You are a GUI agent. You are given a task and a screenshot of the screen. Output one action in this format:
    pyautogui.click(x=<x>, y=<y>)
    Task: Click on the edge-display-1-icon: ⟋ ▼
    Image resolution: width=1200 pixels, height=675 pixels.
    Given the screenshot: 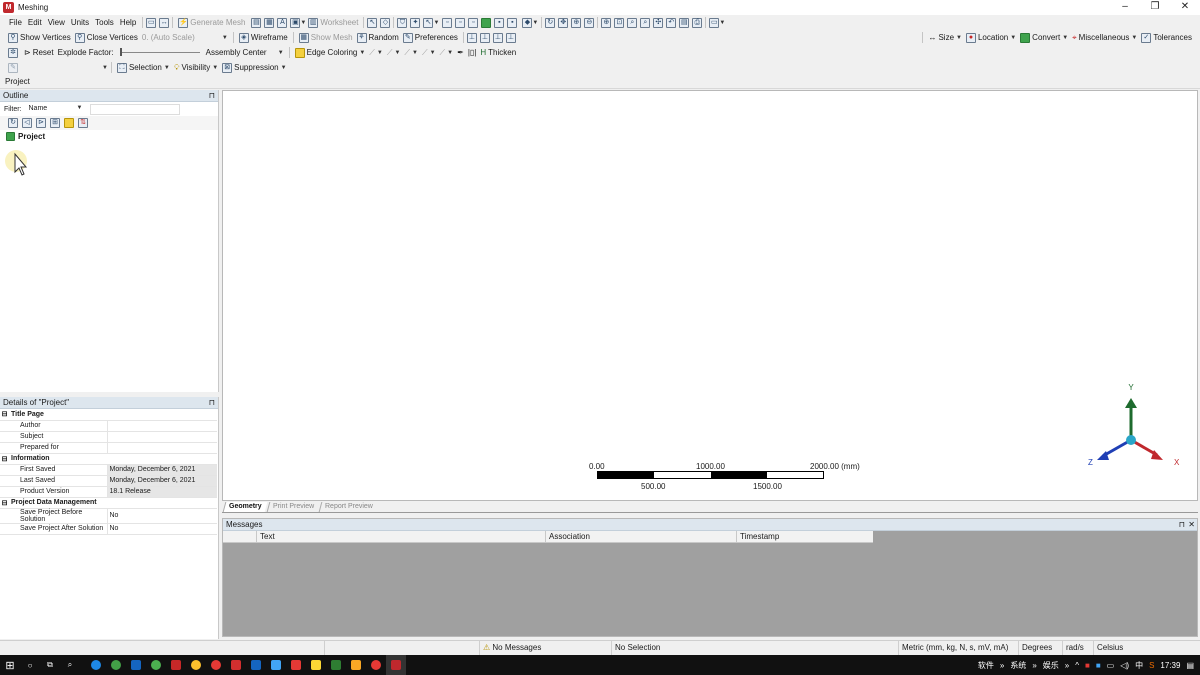 What is the action you would take?
    pyautogui.click(x=376, y=53)
    